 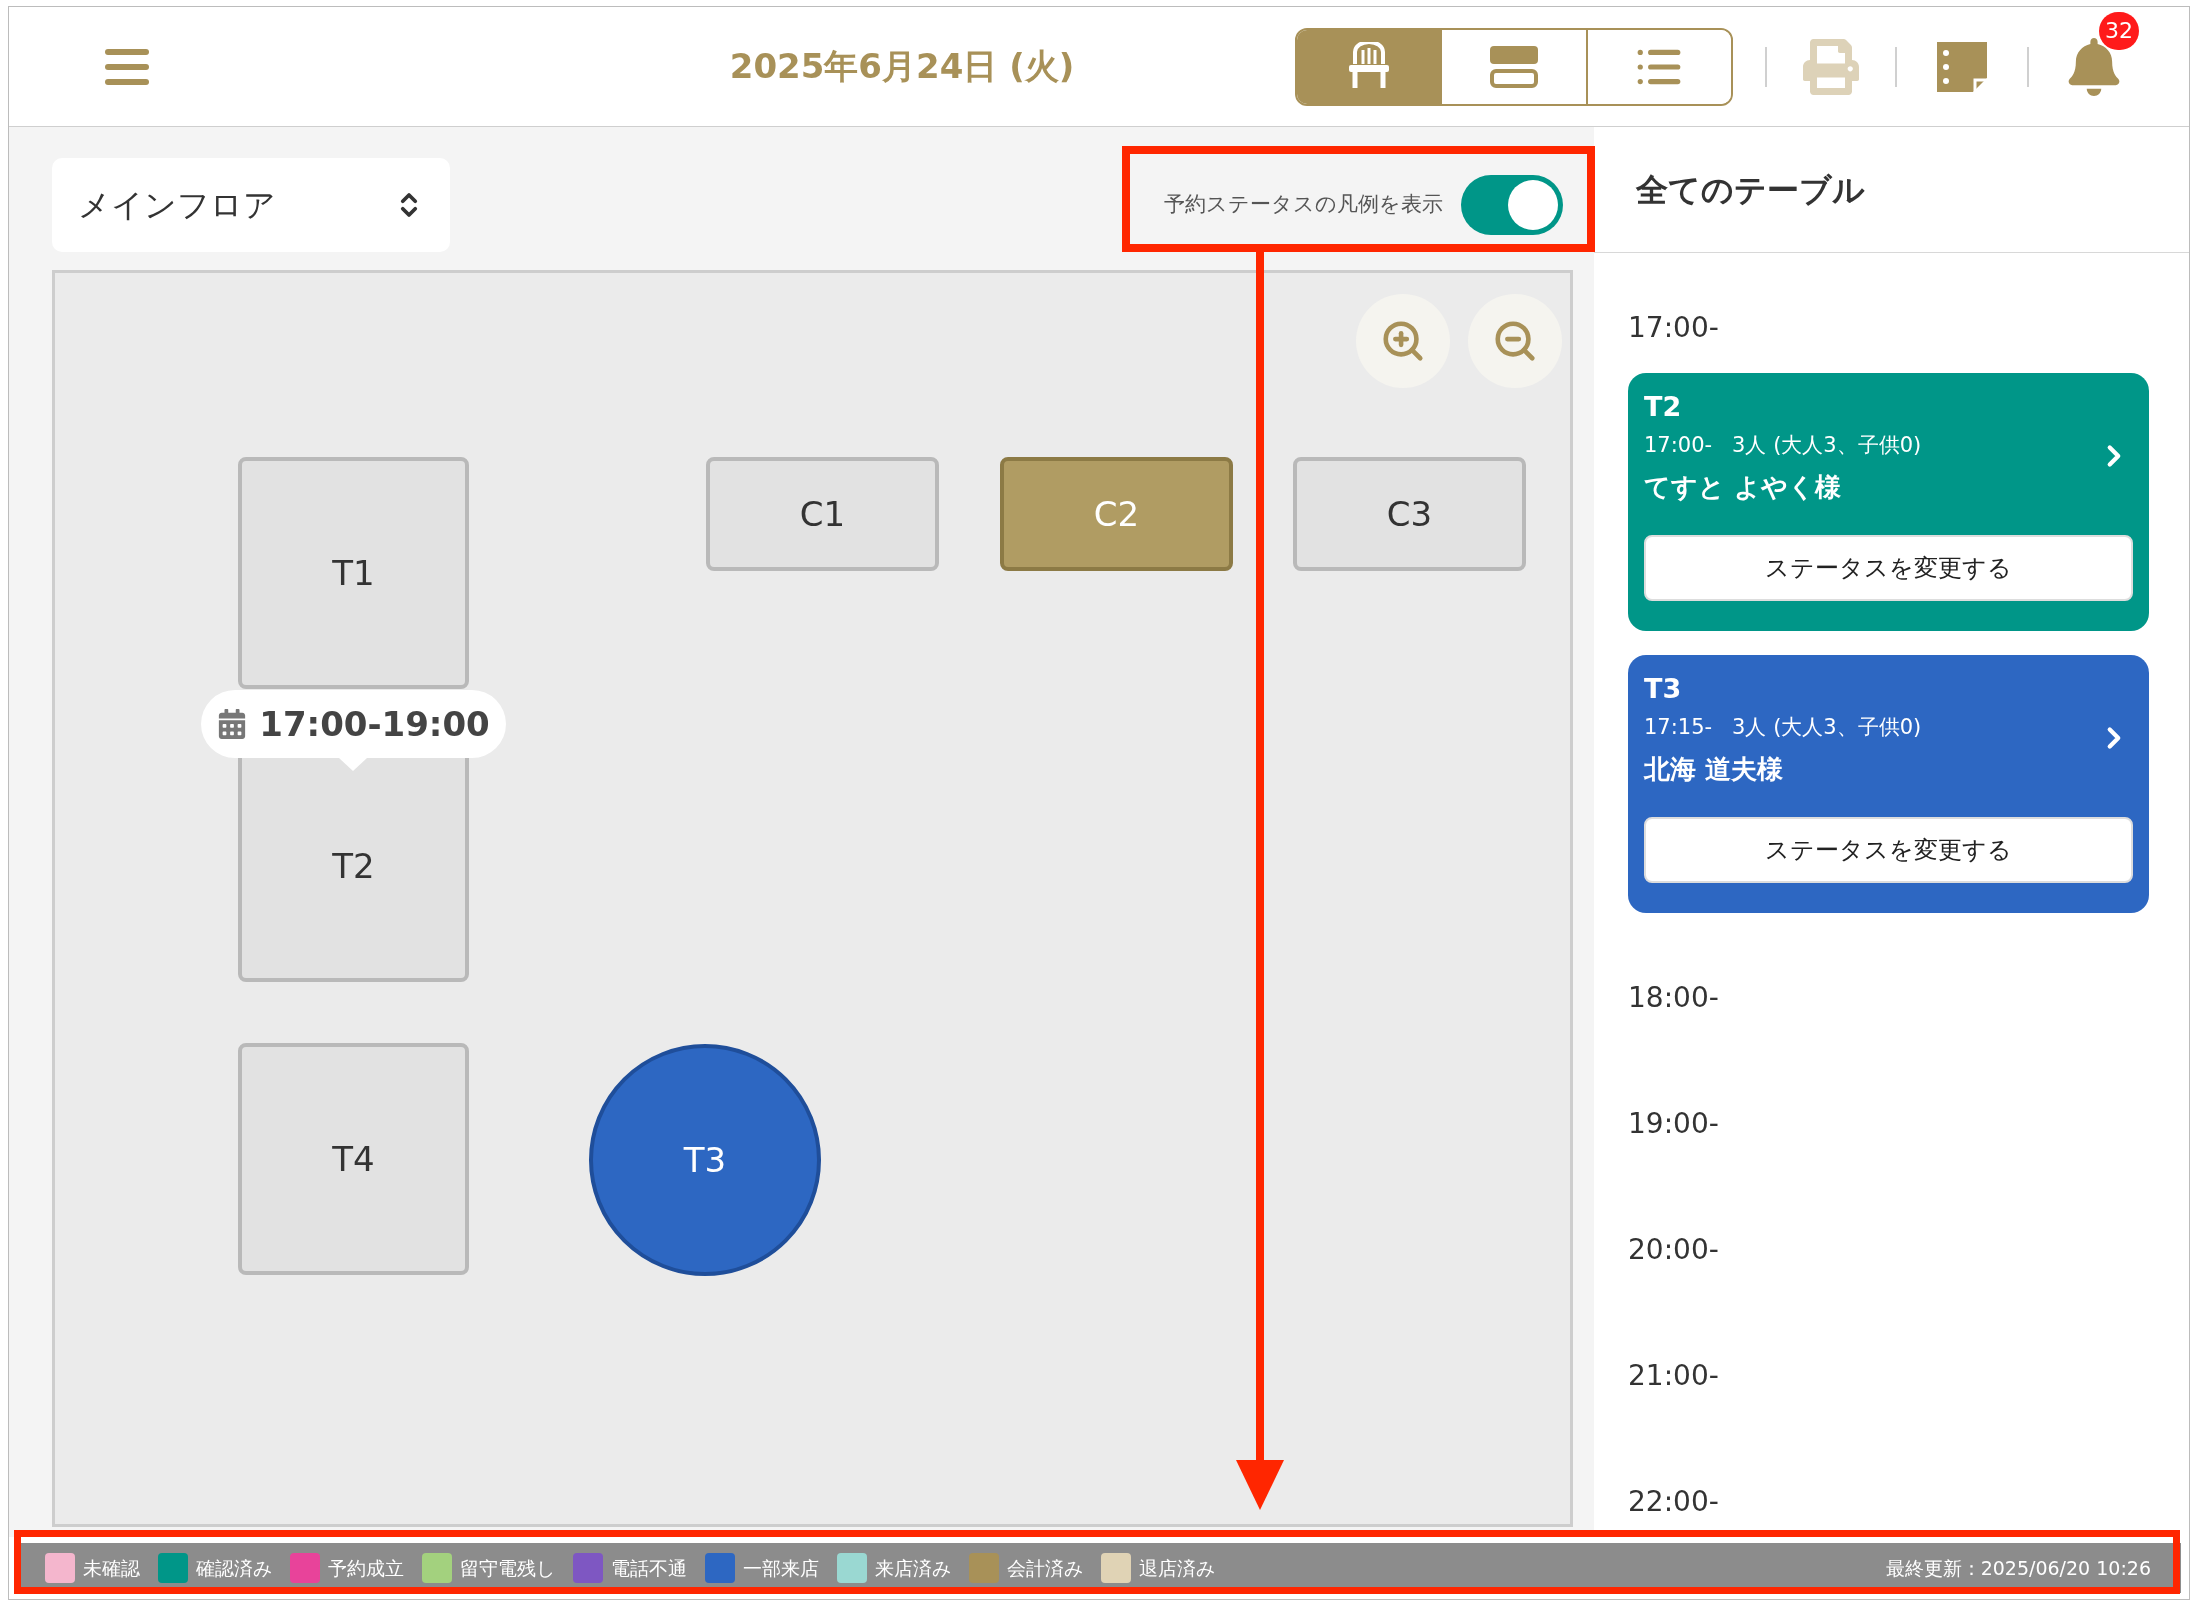 I want to click on time-label: 22:00-, so click(x=1674, y=1502).